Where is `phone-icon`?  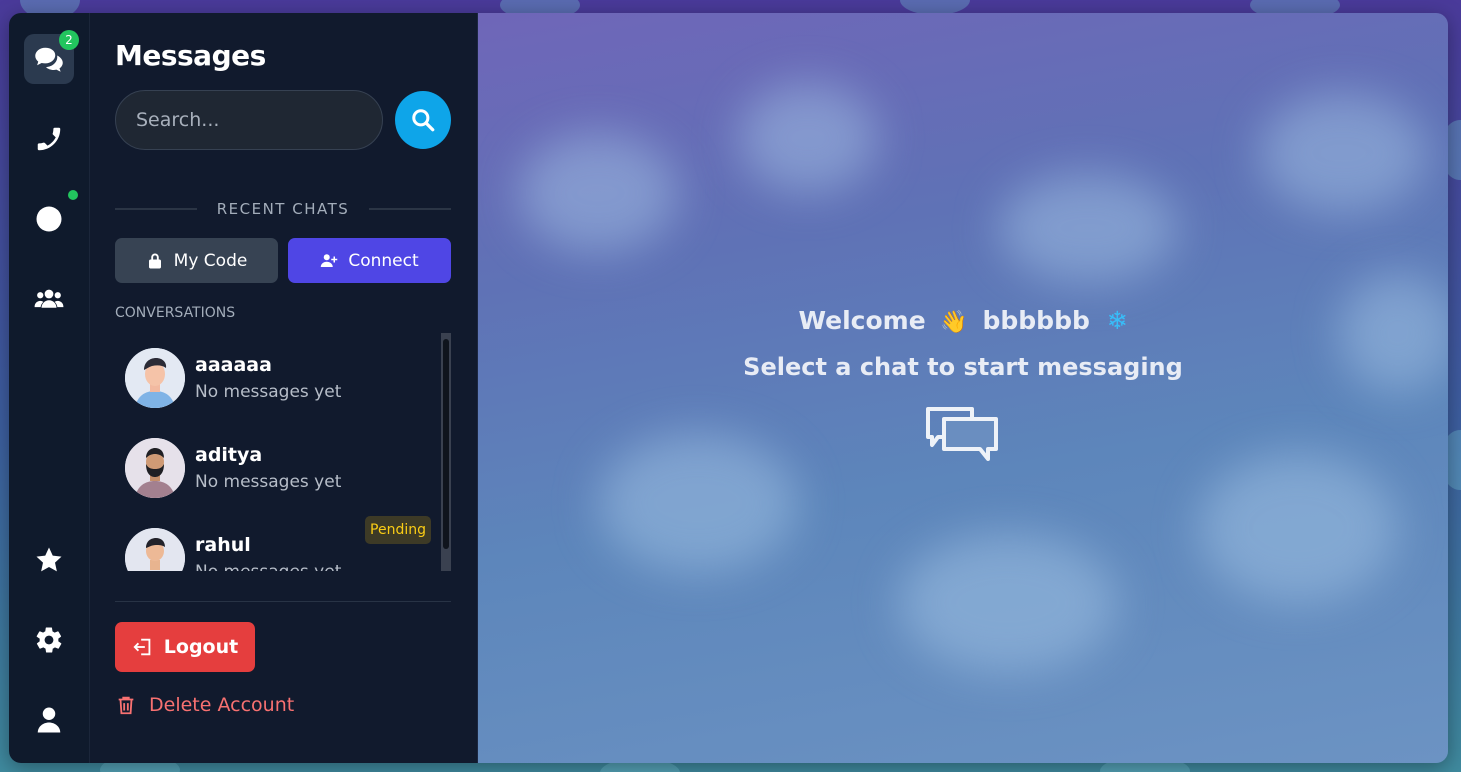
phone-icon is located at coordinates (49, 139).